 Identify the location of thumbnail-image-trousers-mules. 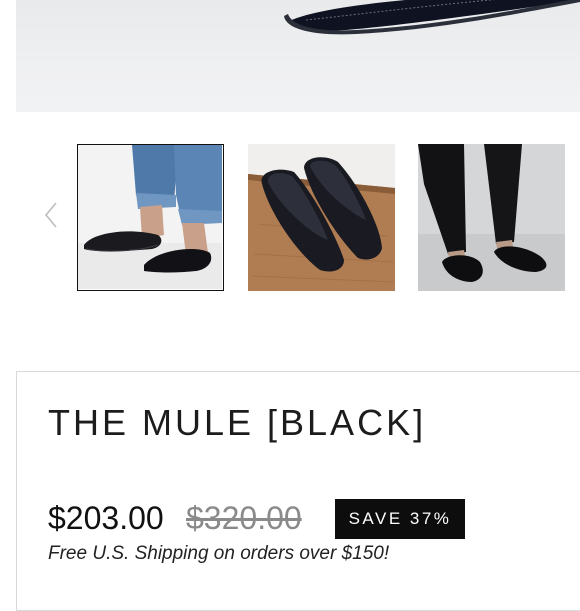
(491, 217).